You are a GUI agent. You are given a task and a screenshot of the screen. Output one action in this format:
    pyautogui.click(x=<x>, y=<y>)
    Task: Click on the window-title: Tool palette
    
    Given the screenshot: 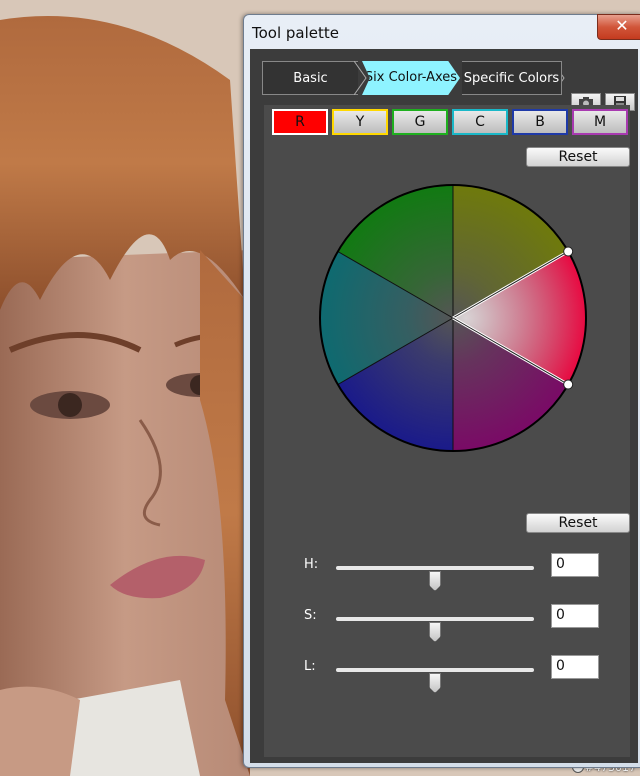 What is the action you would take?
    pyautogui.click(x=296, y=33)
    